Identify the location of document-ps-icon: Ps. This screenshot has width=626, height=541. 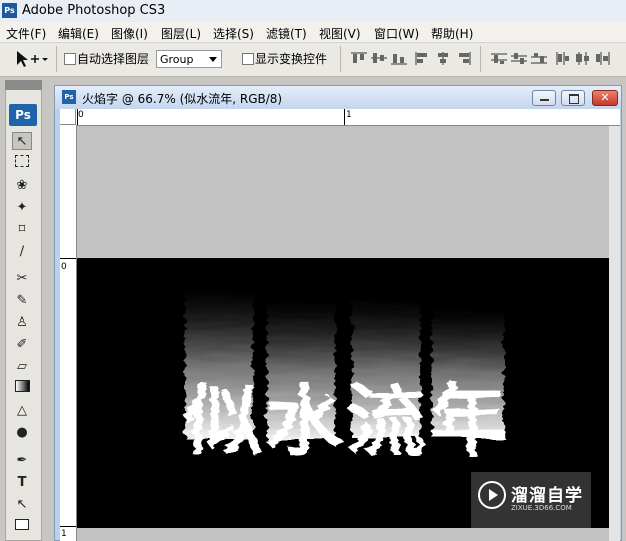
(69, 97).